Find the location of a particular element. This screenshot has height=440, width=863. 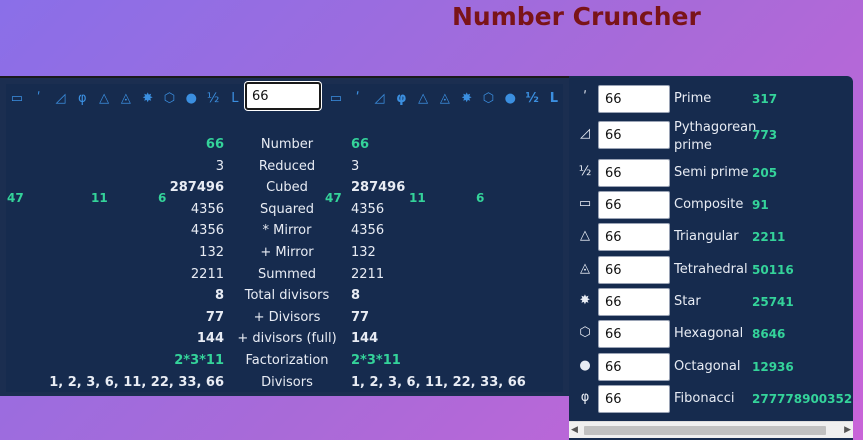

right-value: 2*3*11 is located at coordinates (376, 360).